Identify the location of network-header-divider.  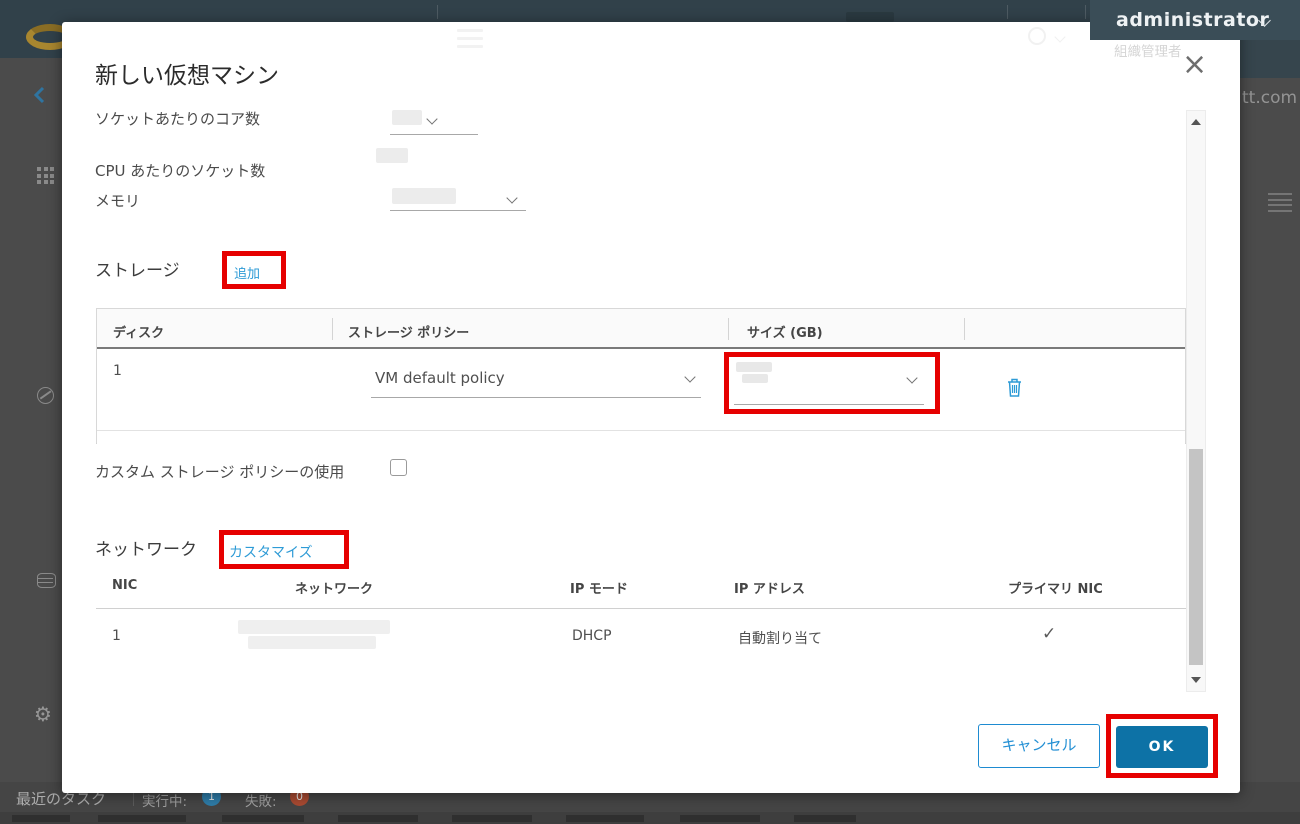
(641, 608).